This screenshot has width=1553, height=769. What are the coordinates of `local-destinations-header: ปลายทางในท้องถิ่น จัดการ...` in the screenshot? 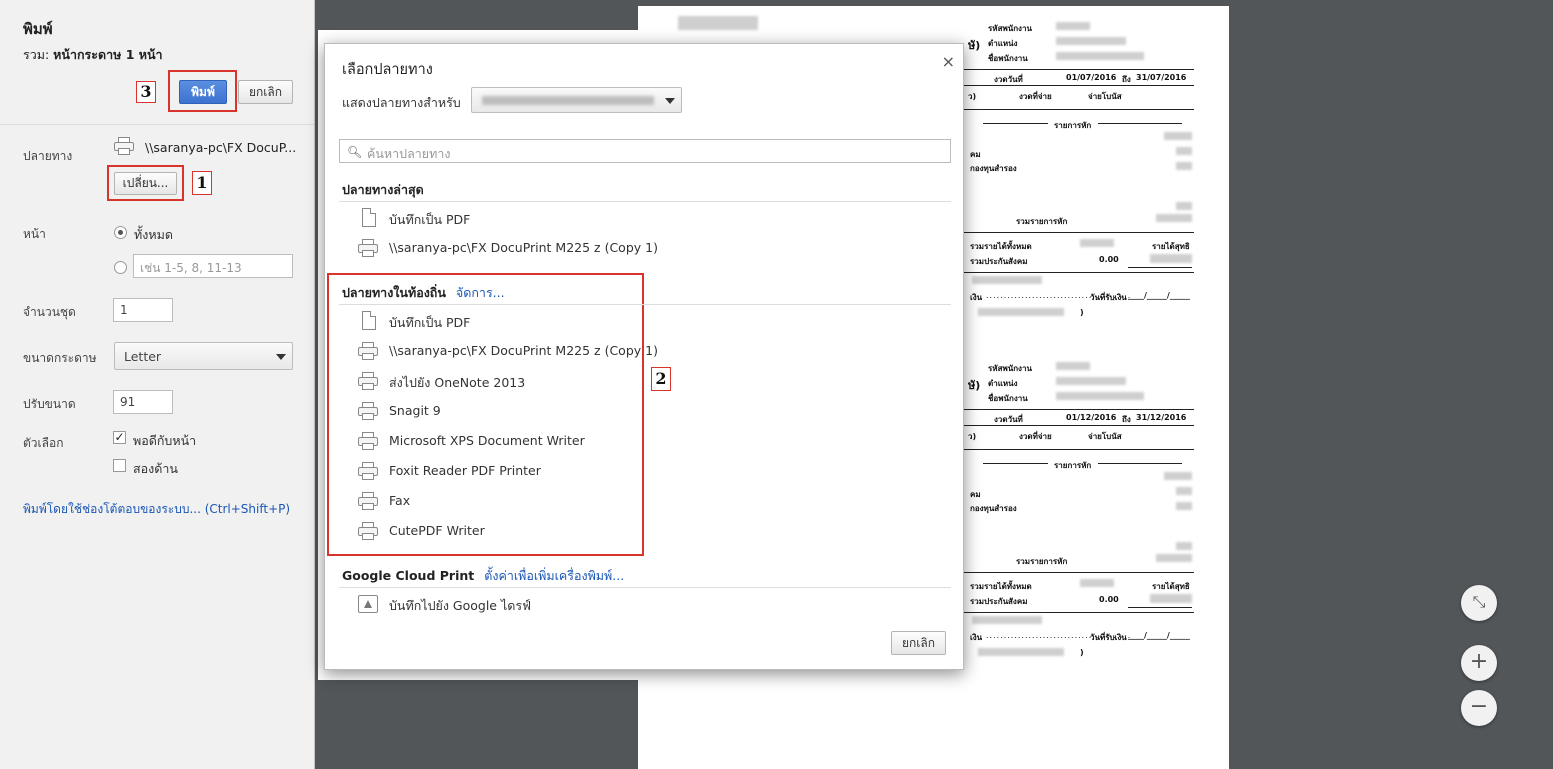 It's located at (423, 292).